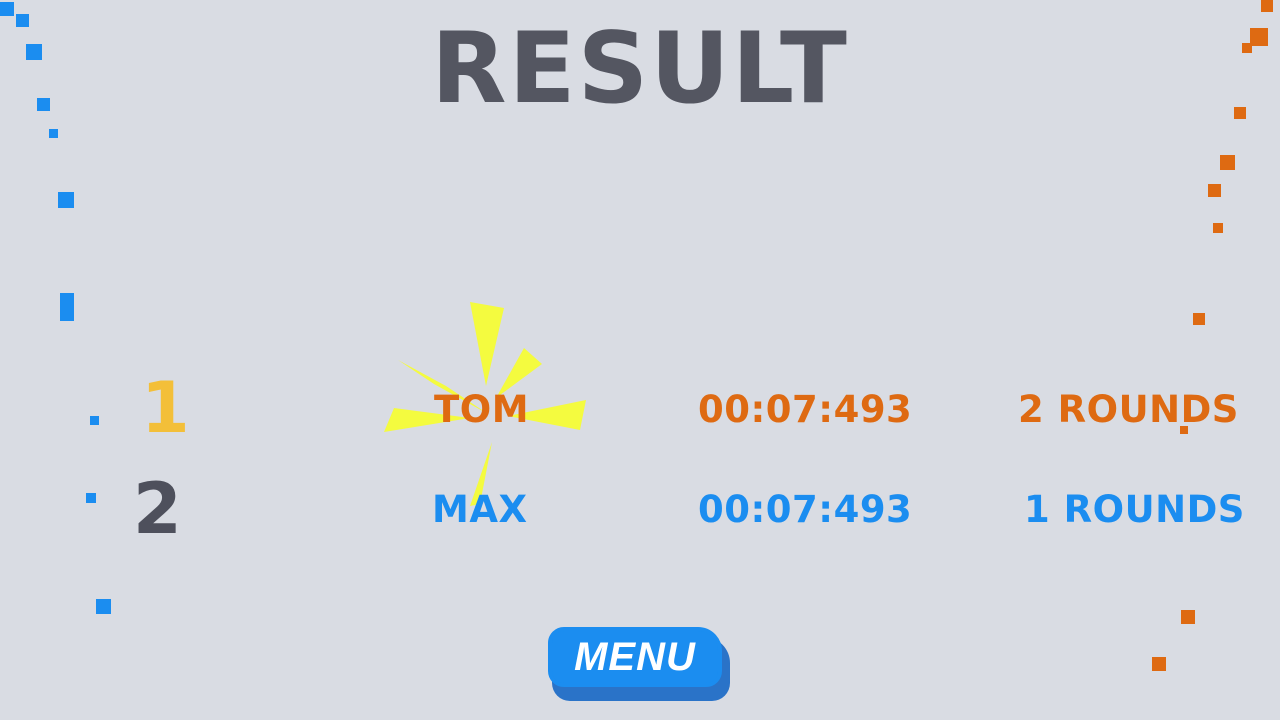 This screenshot has width=1280, height=720. What do you see at coordinates (1134, 509) in the screenshot?
I see `round-count: 1 ROUNDS` at bounding box center [1134, 509].